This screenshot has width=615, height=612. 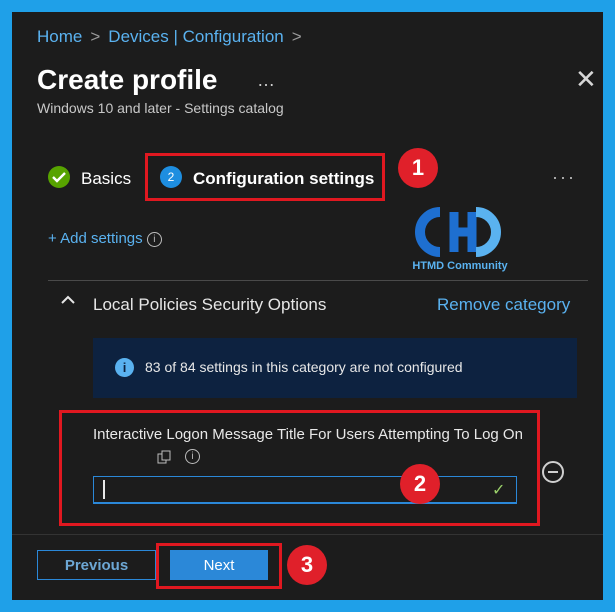 What do you see at coordinates (171, 177) in the screenshot?
I see `step-number-badge: 2` at bounding box center [171, 177].